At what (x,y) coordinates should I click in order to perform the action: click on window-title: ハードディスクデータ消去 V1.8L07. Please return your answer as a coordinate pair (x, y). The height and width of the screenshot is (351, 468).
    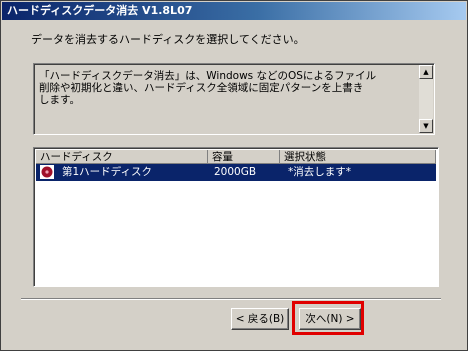
    Looking at the image, I should click on (234, 11).